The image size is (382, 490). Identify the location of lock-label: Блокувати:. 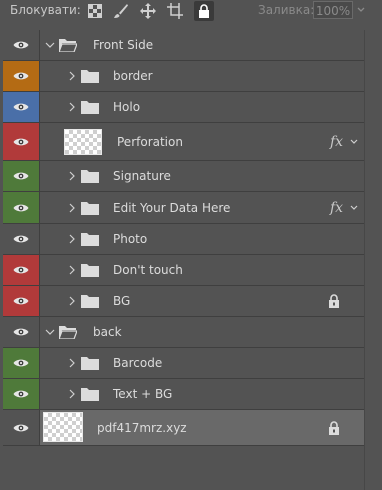
(45, 10).